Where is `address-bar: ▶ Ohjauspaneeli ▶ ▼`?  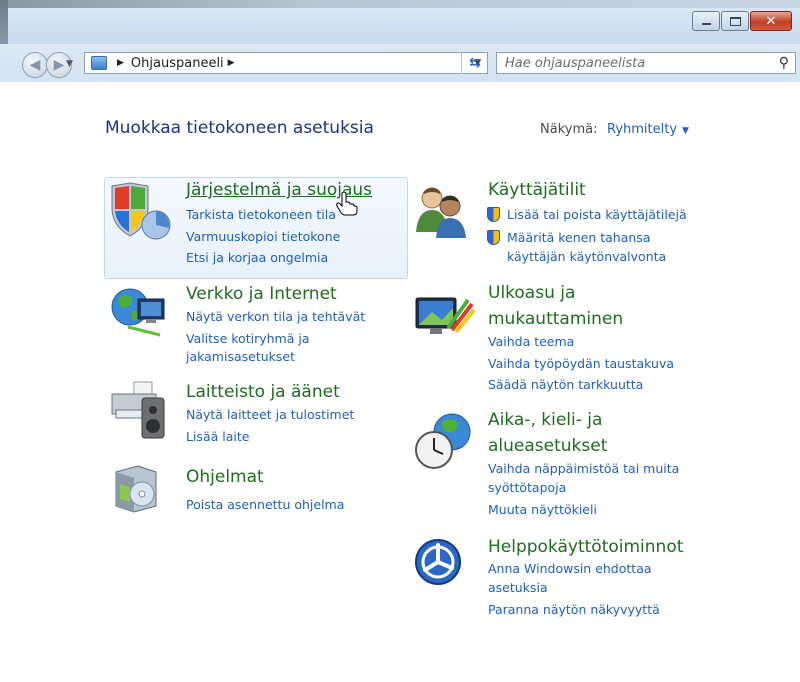
address-bar: ▶ Ohjauspaneeli ▶ ▼ is located at coordinates (286, 63).